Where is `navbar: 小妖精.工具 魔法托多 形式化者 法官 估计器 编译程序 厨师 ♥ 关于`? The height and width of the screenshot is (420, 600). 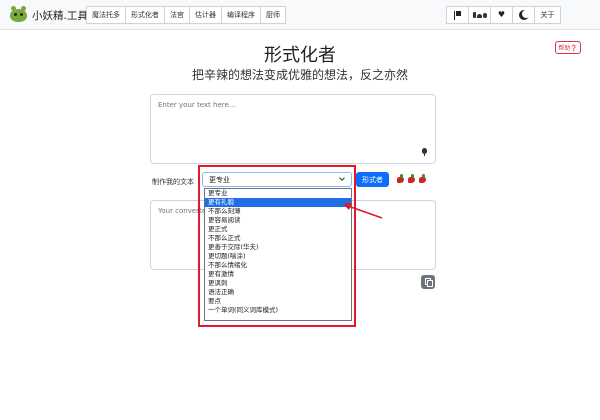 navbar: 小妖精.工具 魔法托多 形式化者 法官 估计器 编译程序 厨师 ♥ 关于 is located at coordinates (300, 15).